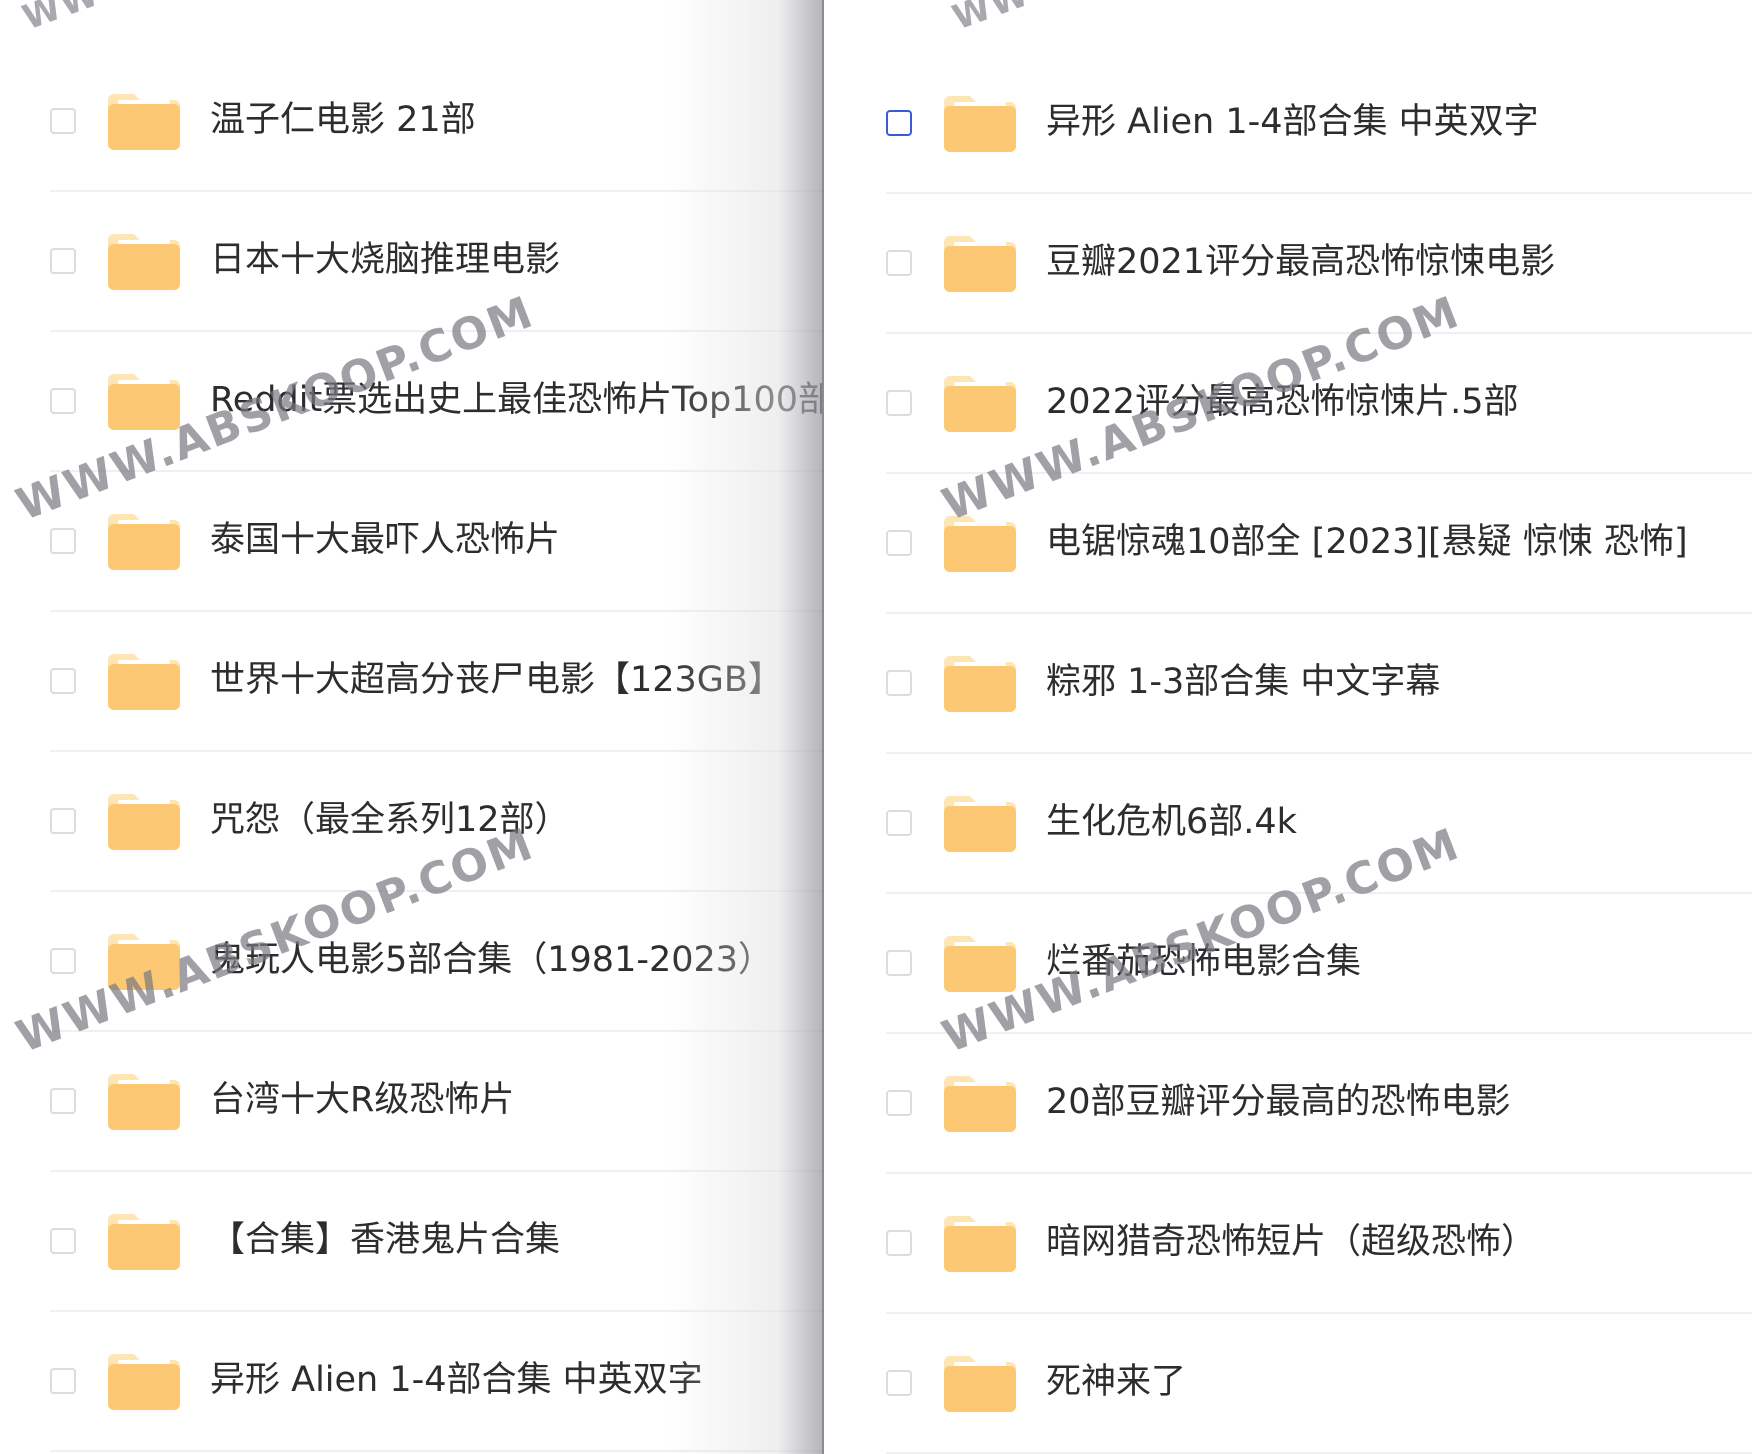 The width and height of the screenshot is (1752, 1454). I want to click on folder-name: 世界十大超高分丧尸电影【123GB】, so click(496, 680).